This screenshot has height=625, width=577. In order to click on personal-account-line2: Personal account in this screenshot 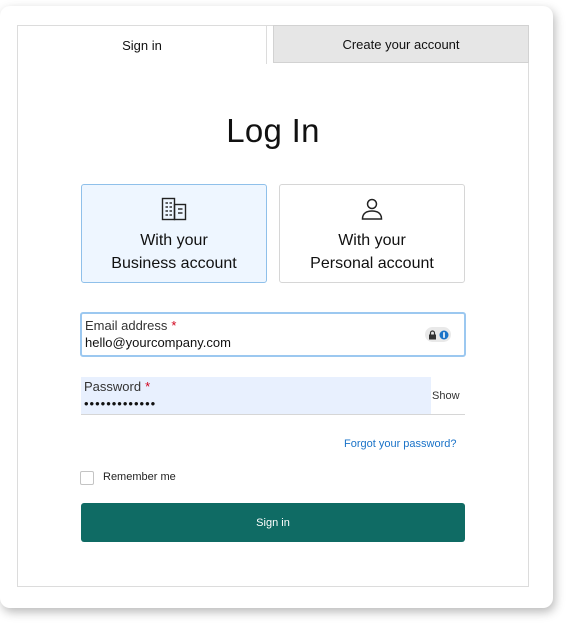, I will do `click(372, 263)`.